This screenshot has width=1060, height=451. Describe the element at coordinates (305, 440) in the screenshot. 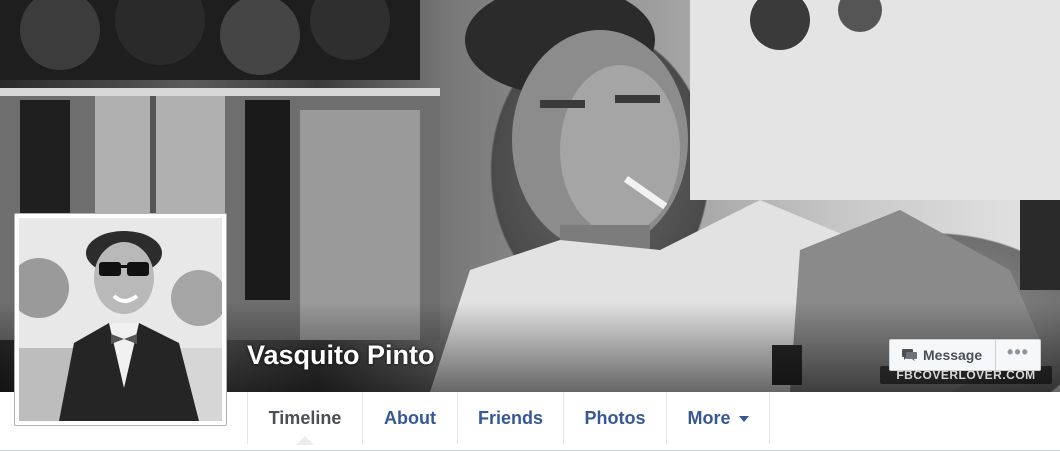

I see `active-tab-pointer` at that location.